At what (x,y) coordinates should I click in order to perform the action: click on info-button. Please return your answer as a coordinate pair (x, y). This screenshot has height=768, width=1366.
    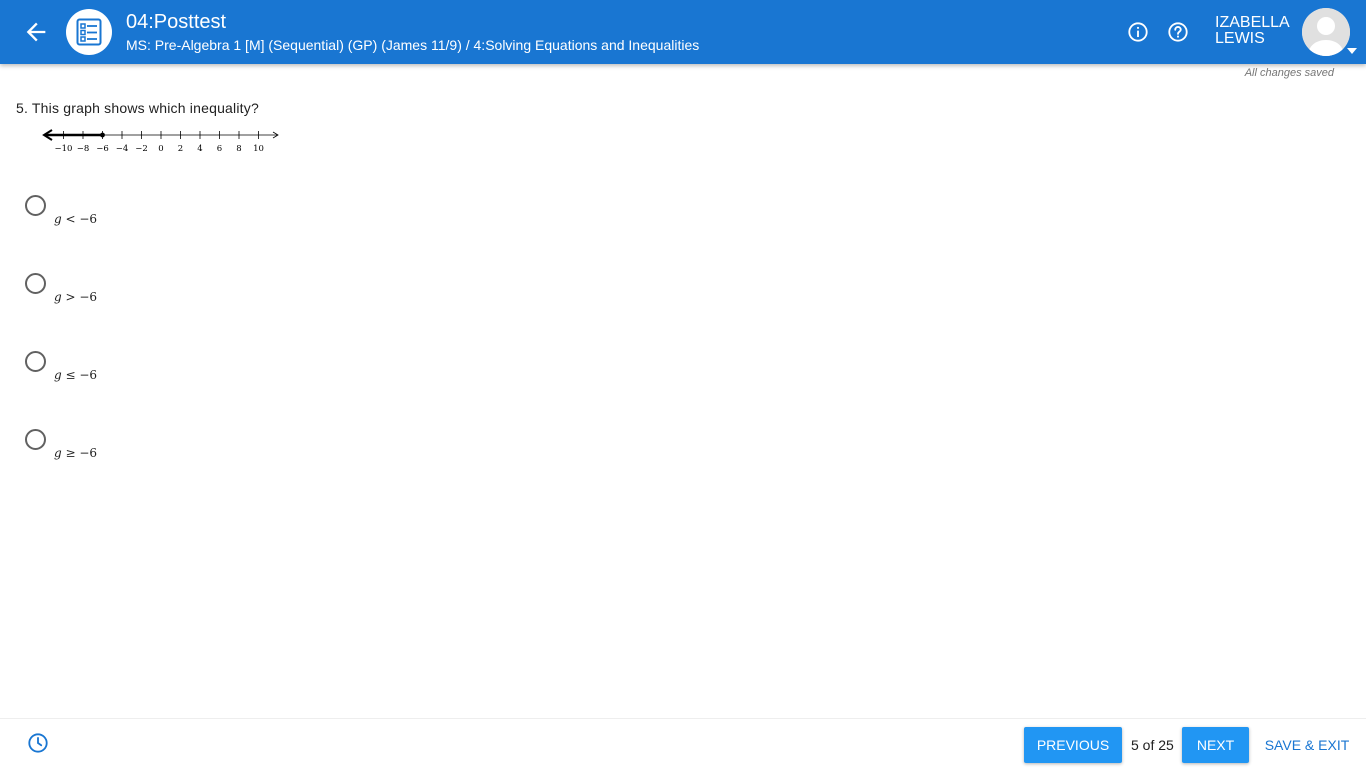
    Looking at the image, I should click on (1138, 32).